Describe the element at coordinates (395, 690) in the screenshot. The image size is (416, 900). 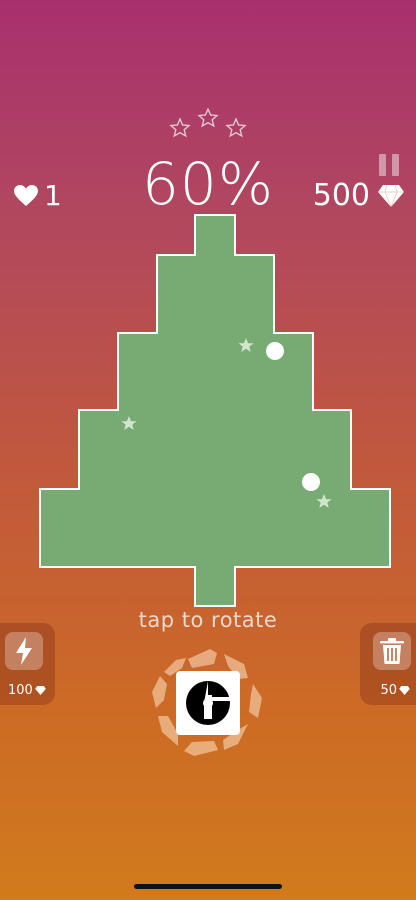
I see `trash-price: 50` at that location.